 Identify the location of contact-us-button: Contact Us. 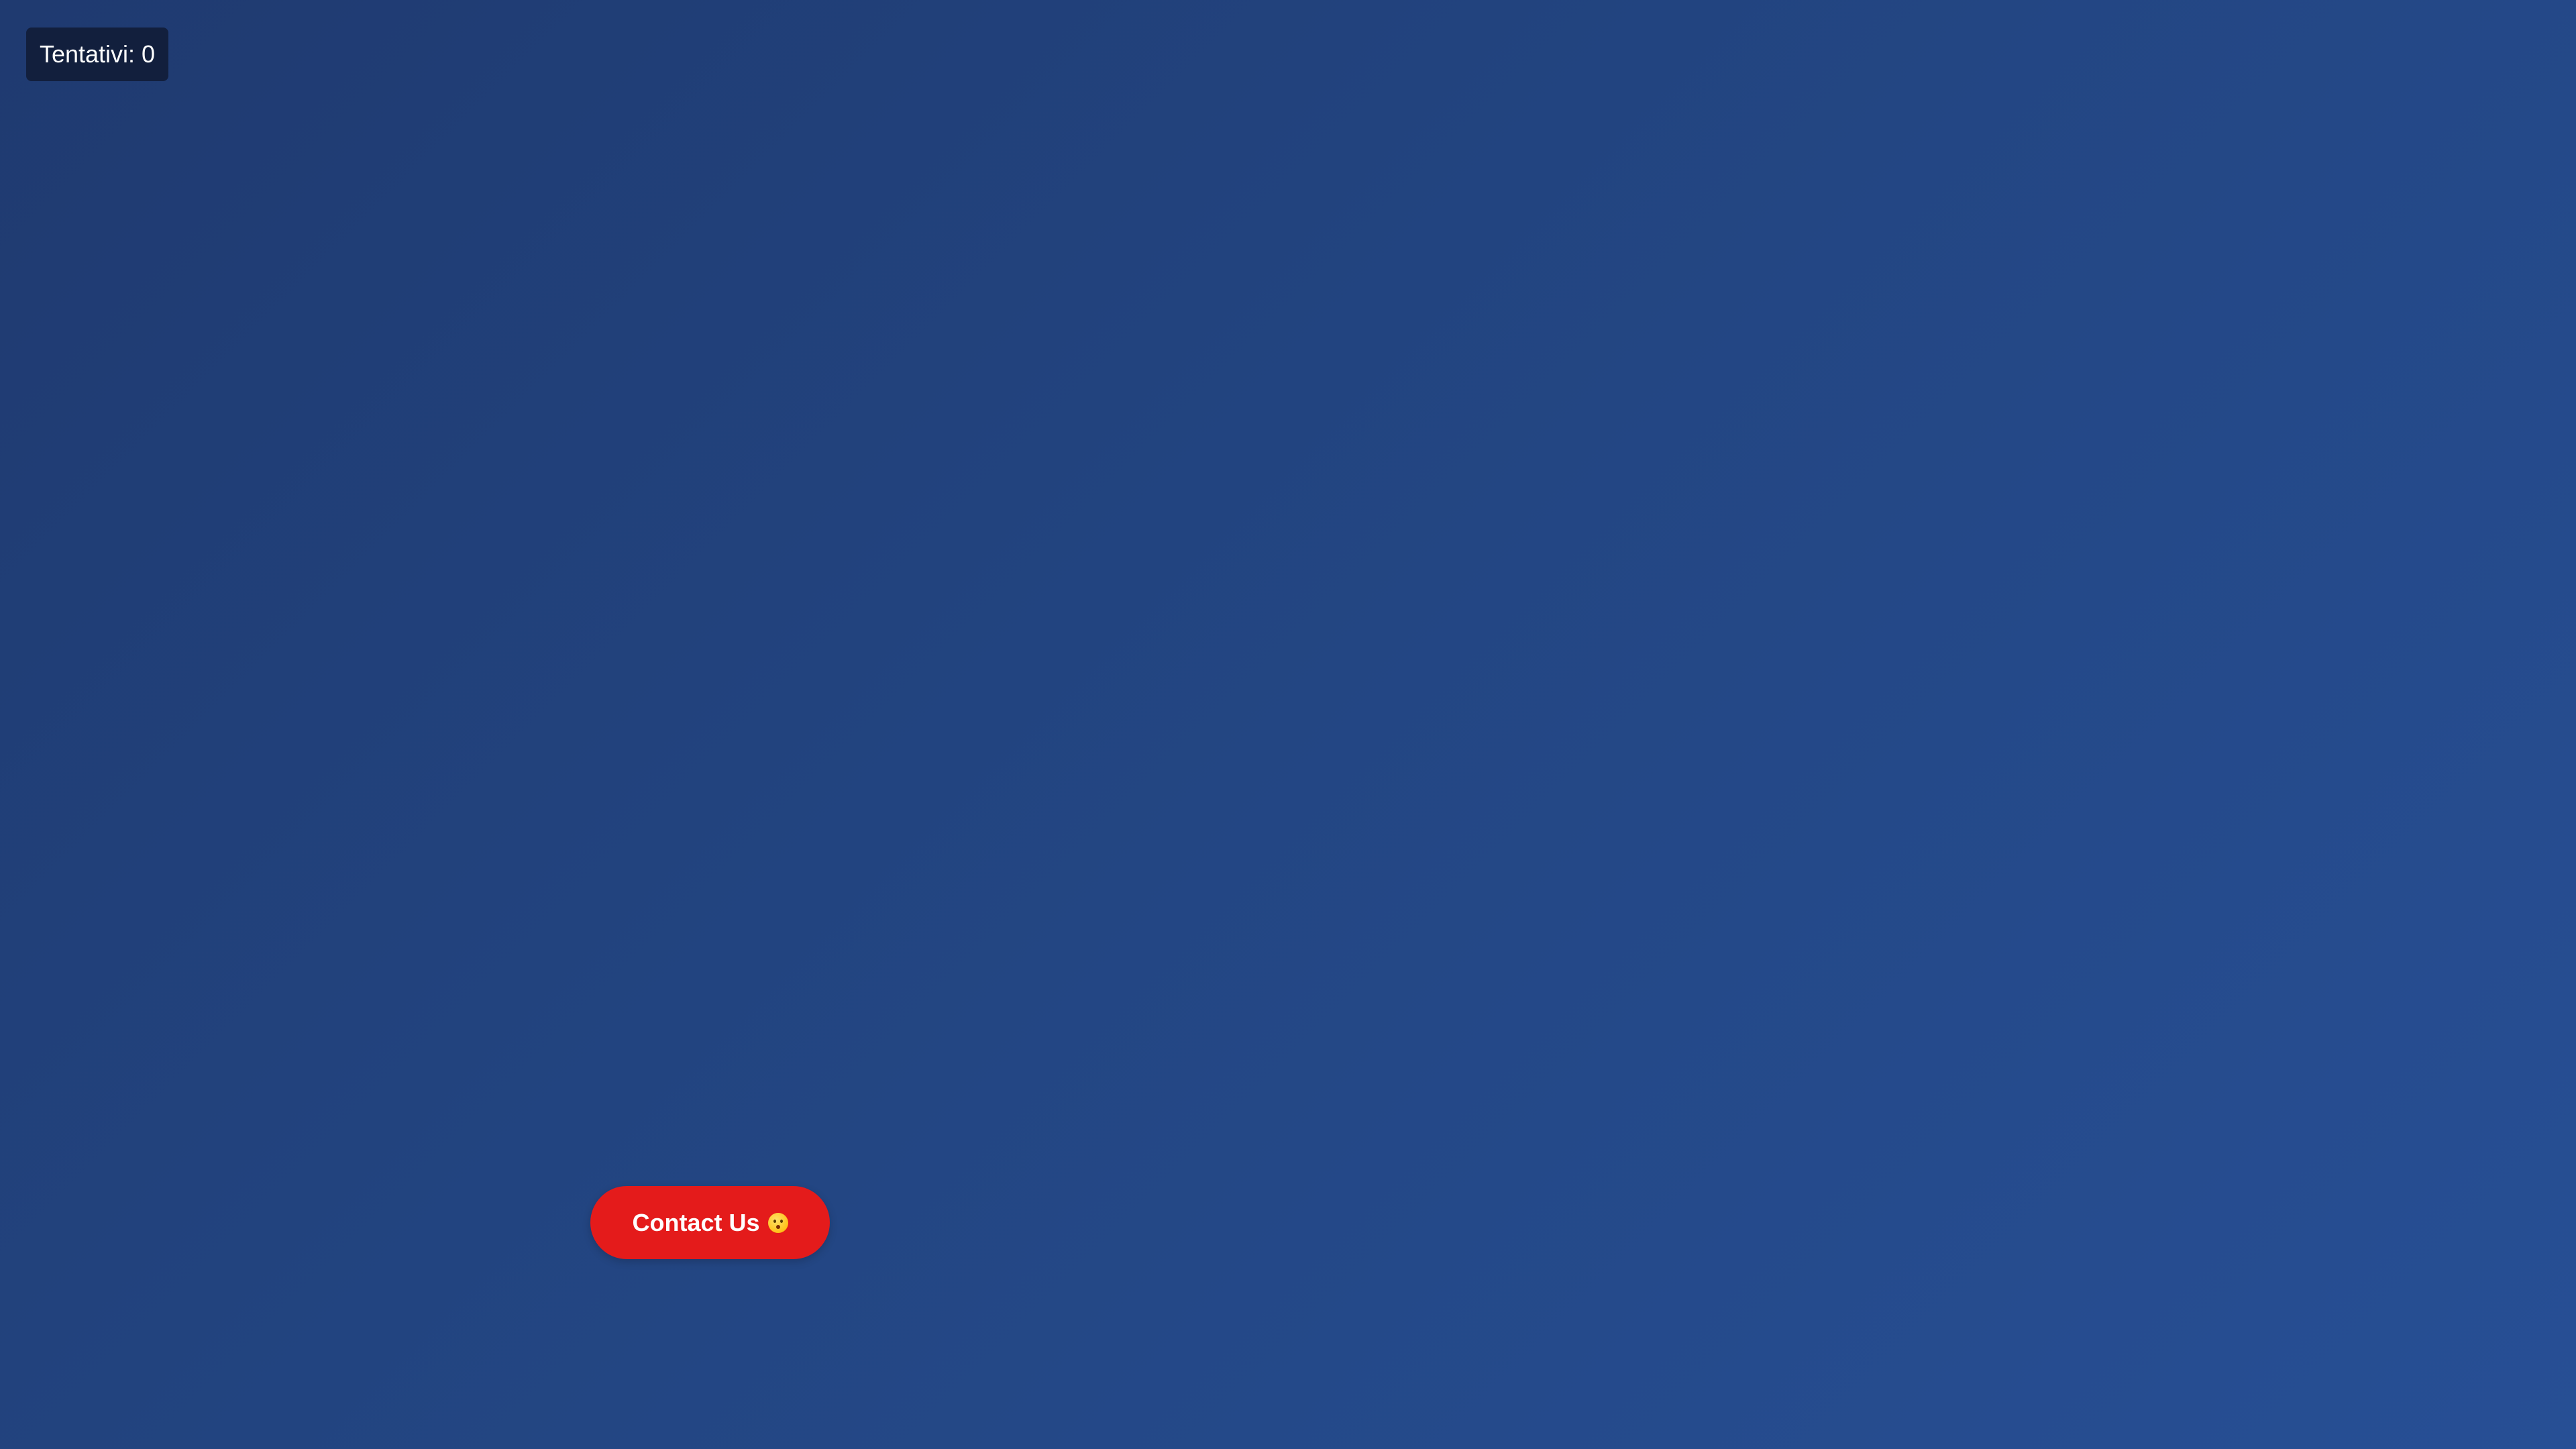
(710, 1222).